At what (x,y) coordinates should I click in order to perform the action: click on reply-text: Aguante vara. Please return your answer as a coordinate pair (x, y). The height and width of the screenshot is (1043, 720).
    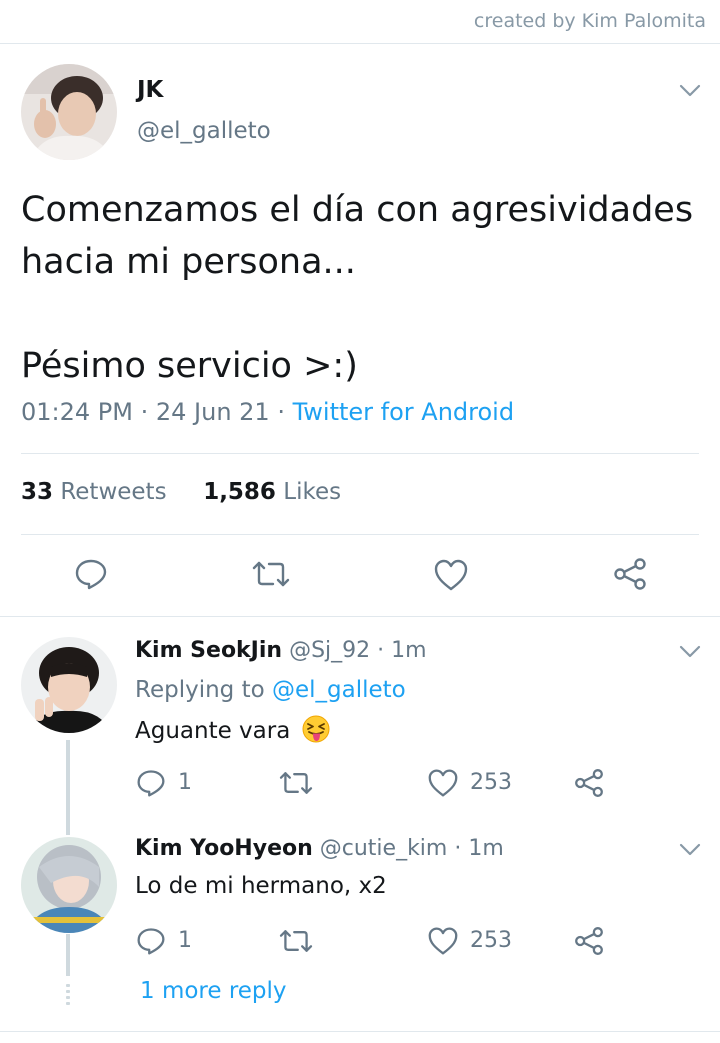
    Looking at the image, I should click on (213, 731).